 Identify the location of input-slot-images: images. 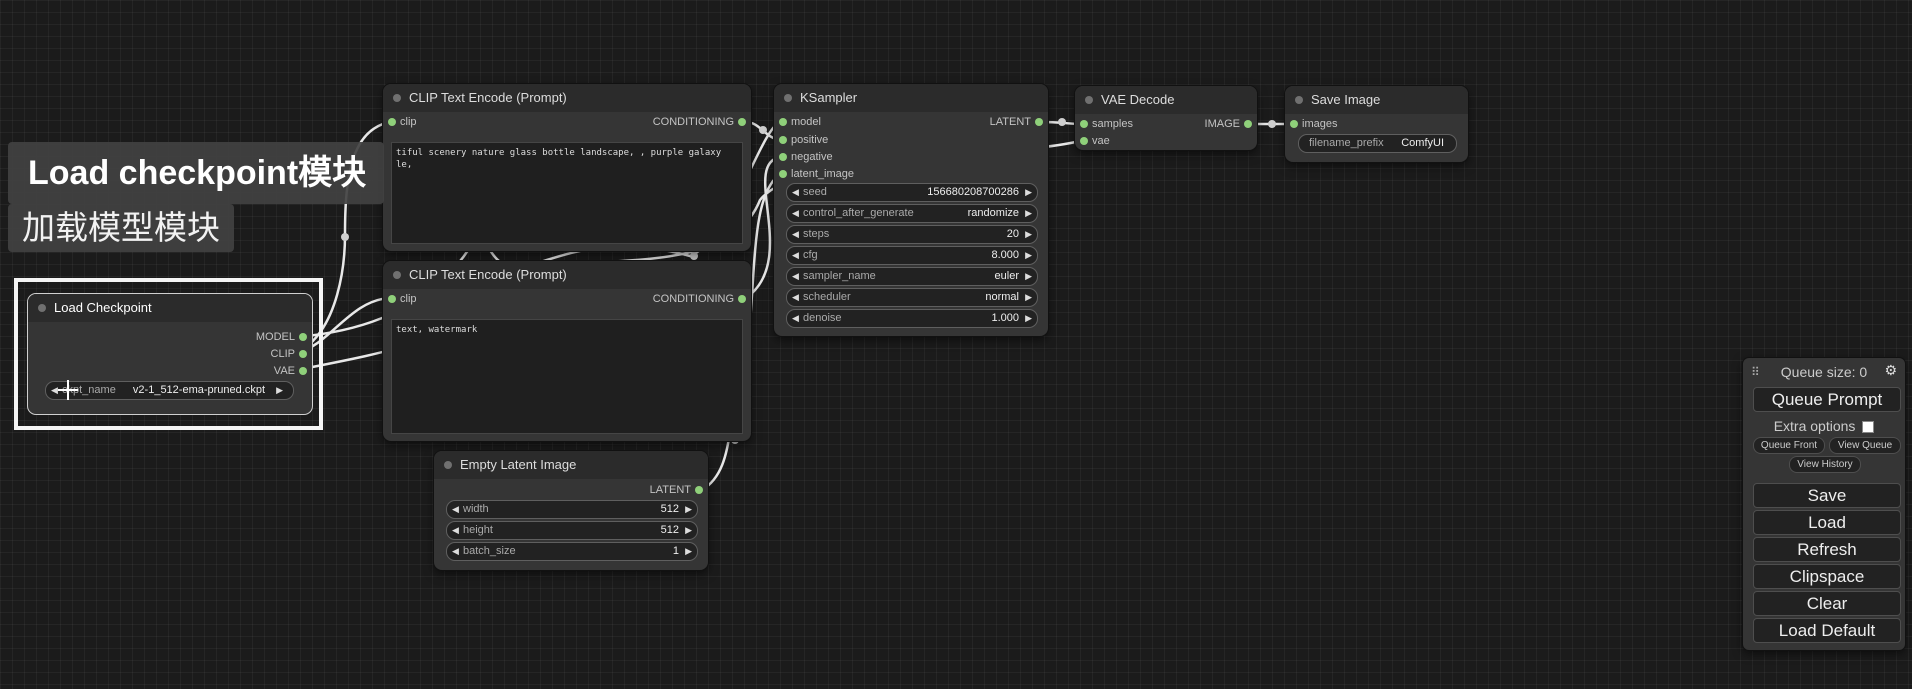
(1311, 124).